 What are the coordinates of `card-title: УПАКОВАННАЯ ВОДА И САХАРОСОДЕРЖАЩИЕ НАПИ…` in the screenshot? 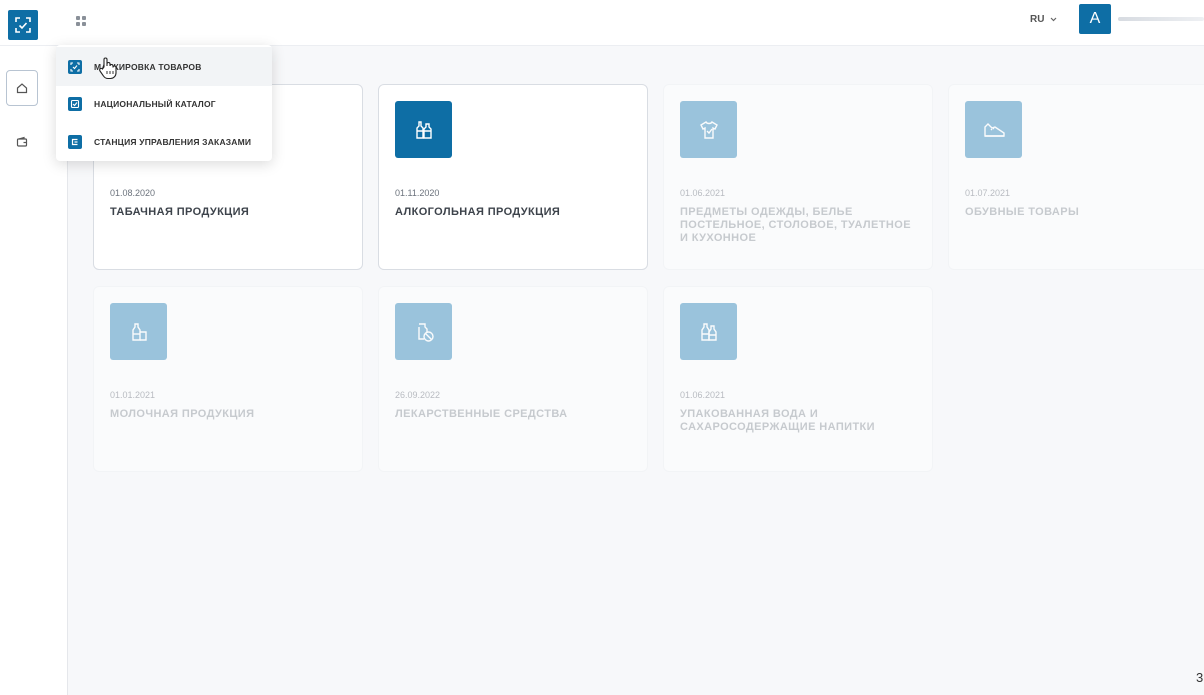 It's located at (777, 420).